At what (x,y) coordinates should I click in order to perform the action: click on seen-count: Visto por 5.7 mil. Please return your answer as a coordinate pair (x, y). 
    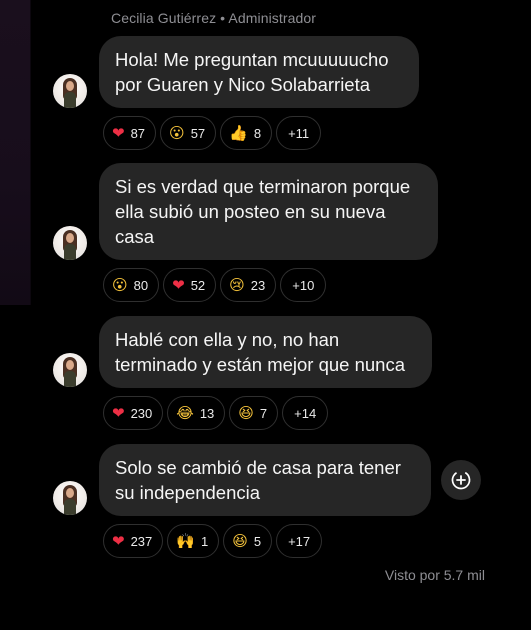
    Looking at the image, I should click on (435, 575).